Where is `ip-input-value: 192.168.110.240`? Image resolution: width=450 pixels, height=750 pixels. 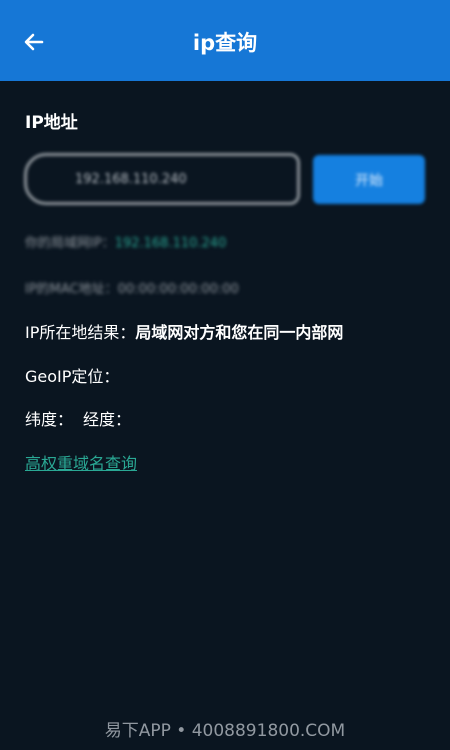 ip-input-value: 192.168.110.240 is located at coordinates (131, 179).